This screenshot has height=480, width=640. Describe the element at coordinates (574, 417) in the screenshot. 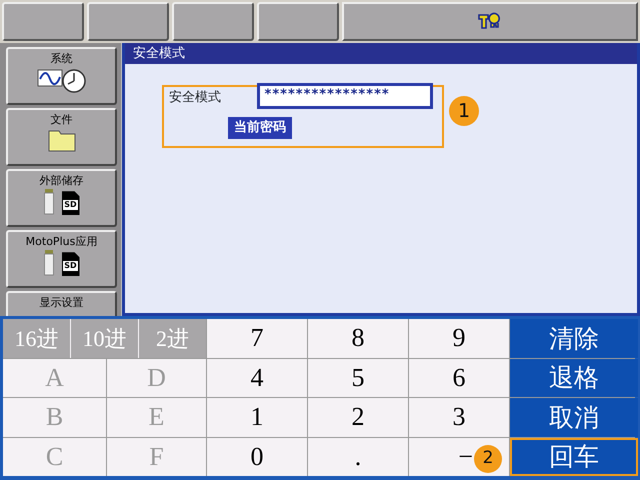

I see `keypad-key: 取消` at that location.